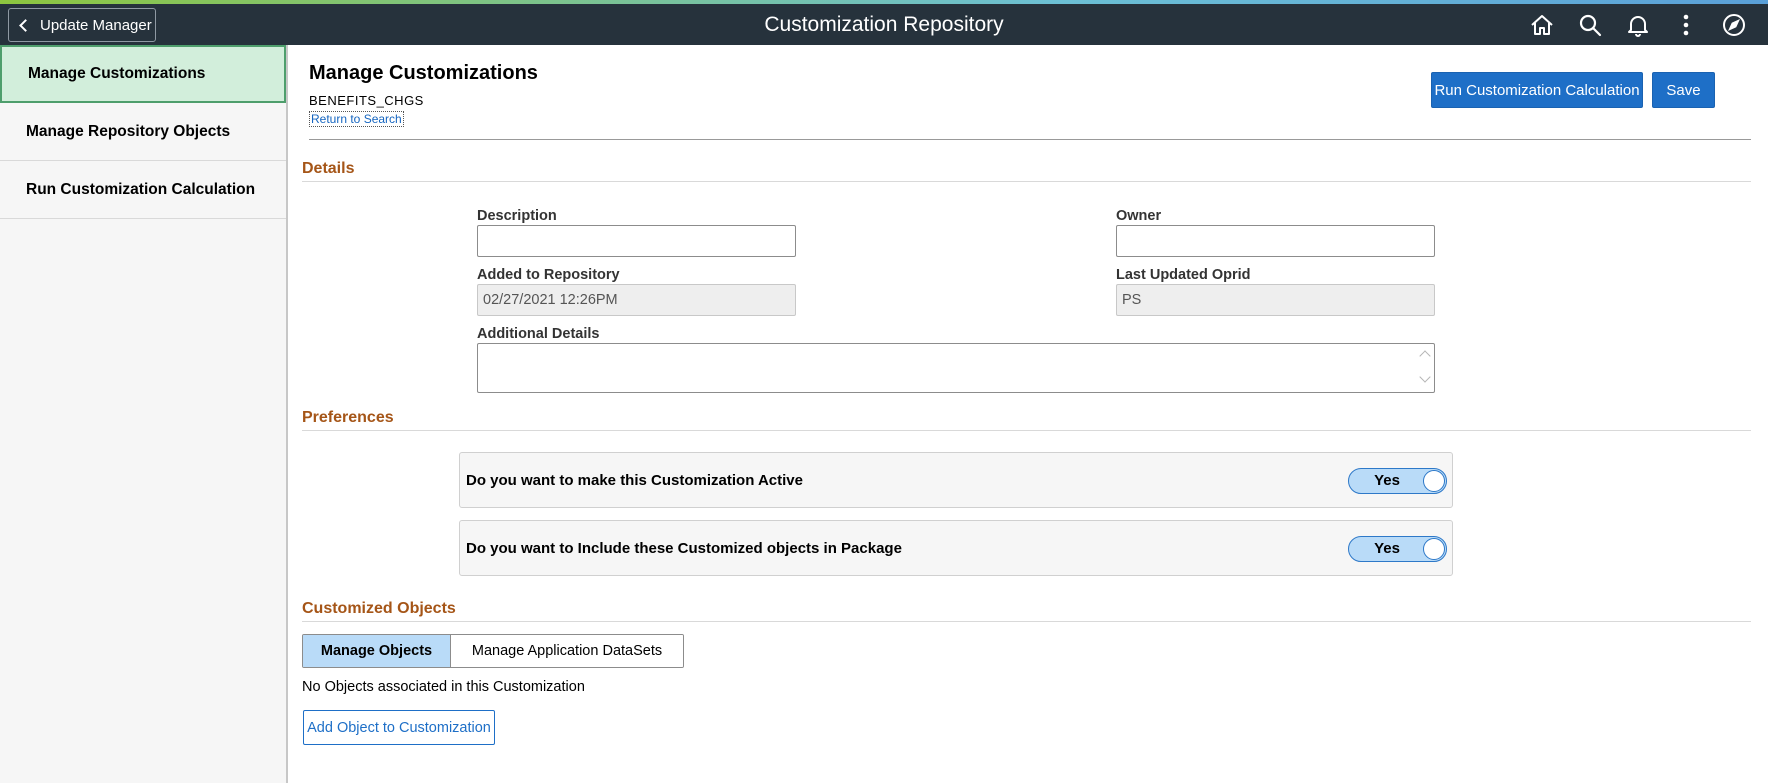  I want to click on sidebar-item-run-customization-calculation: Run Customization Calculation, so click(143, 190).